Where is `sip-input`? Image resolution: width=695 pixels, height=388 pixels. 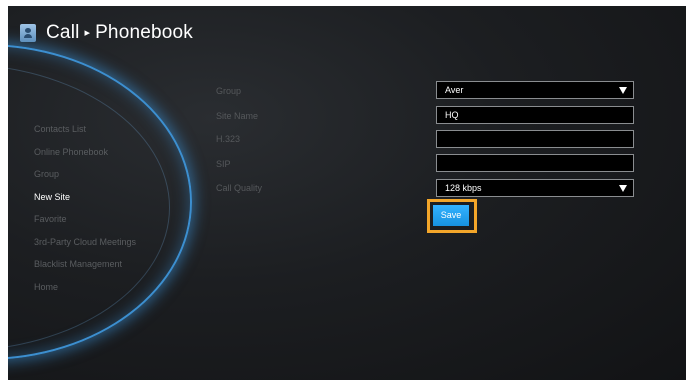
sip-input is located at coordinates (535, 163).